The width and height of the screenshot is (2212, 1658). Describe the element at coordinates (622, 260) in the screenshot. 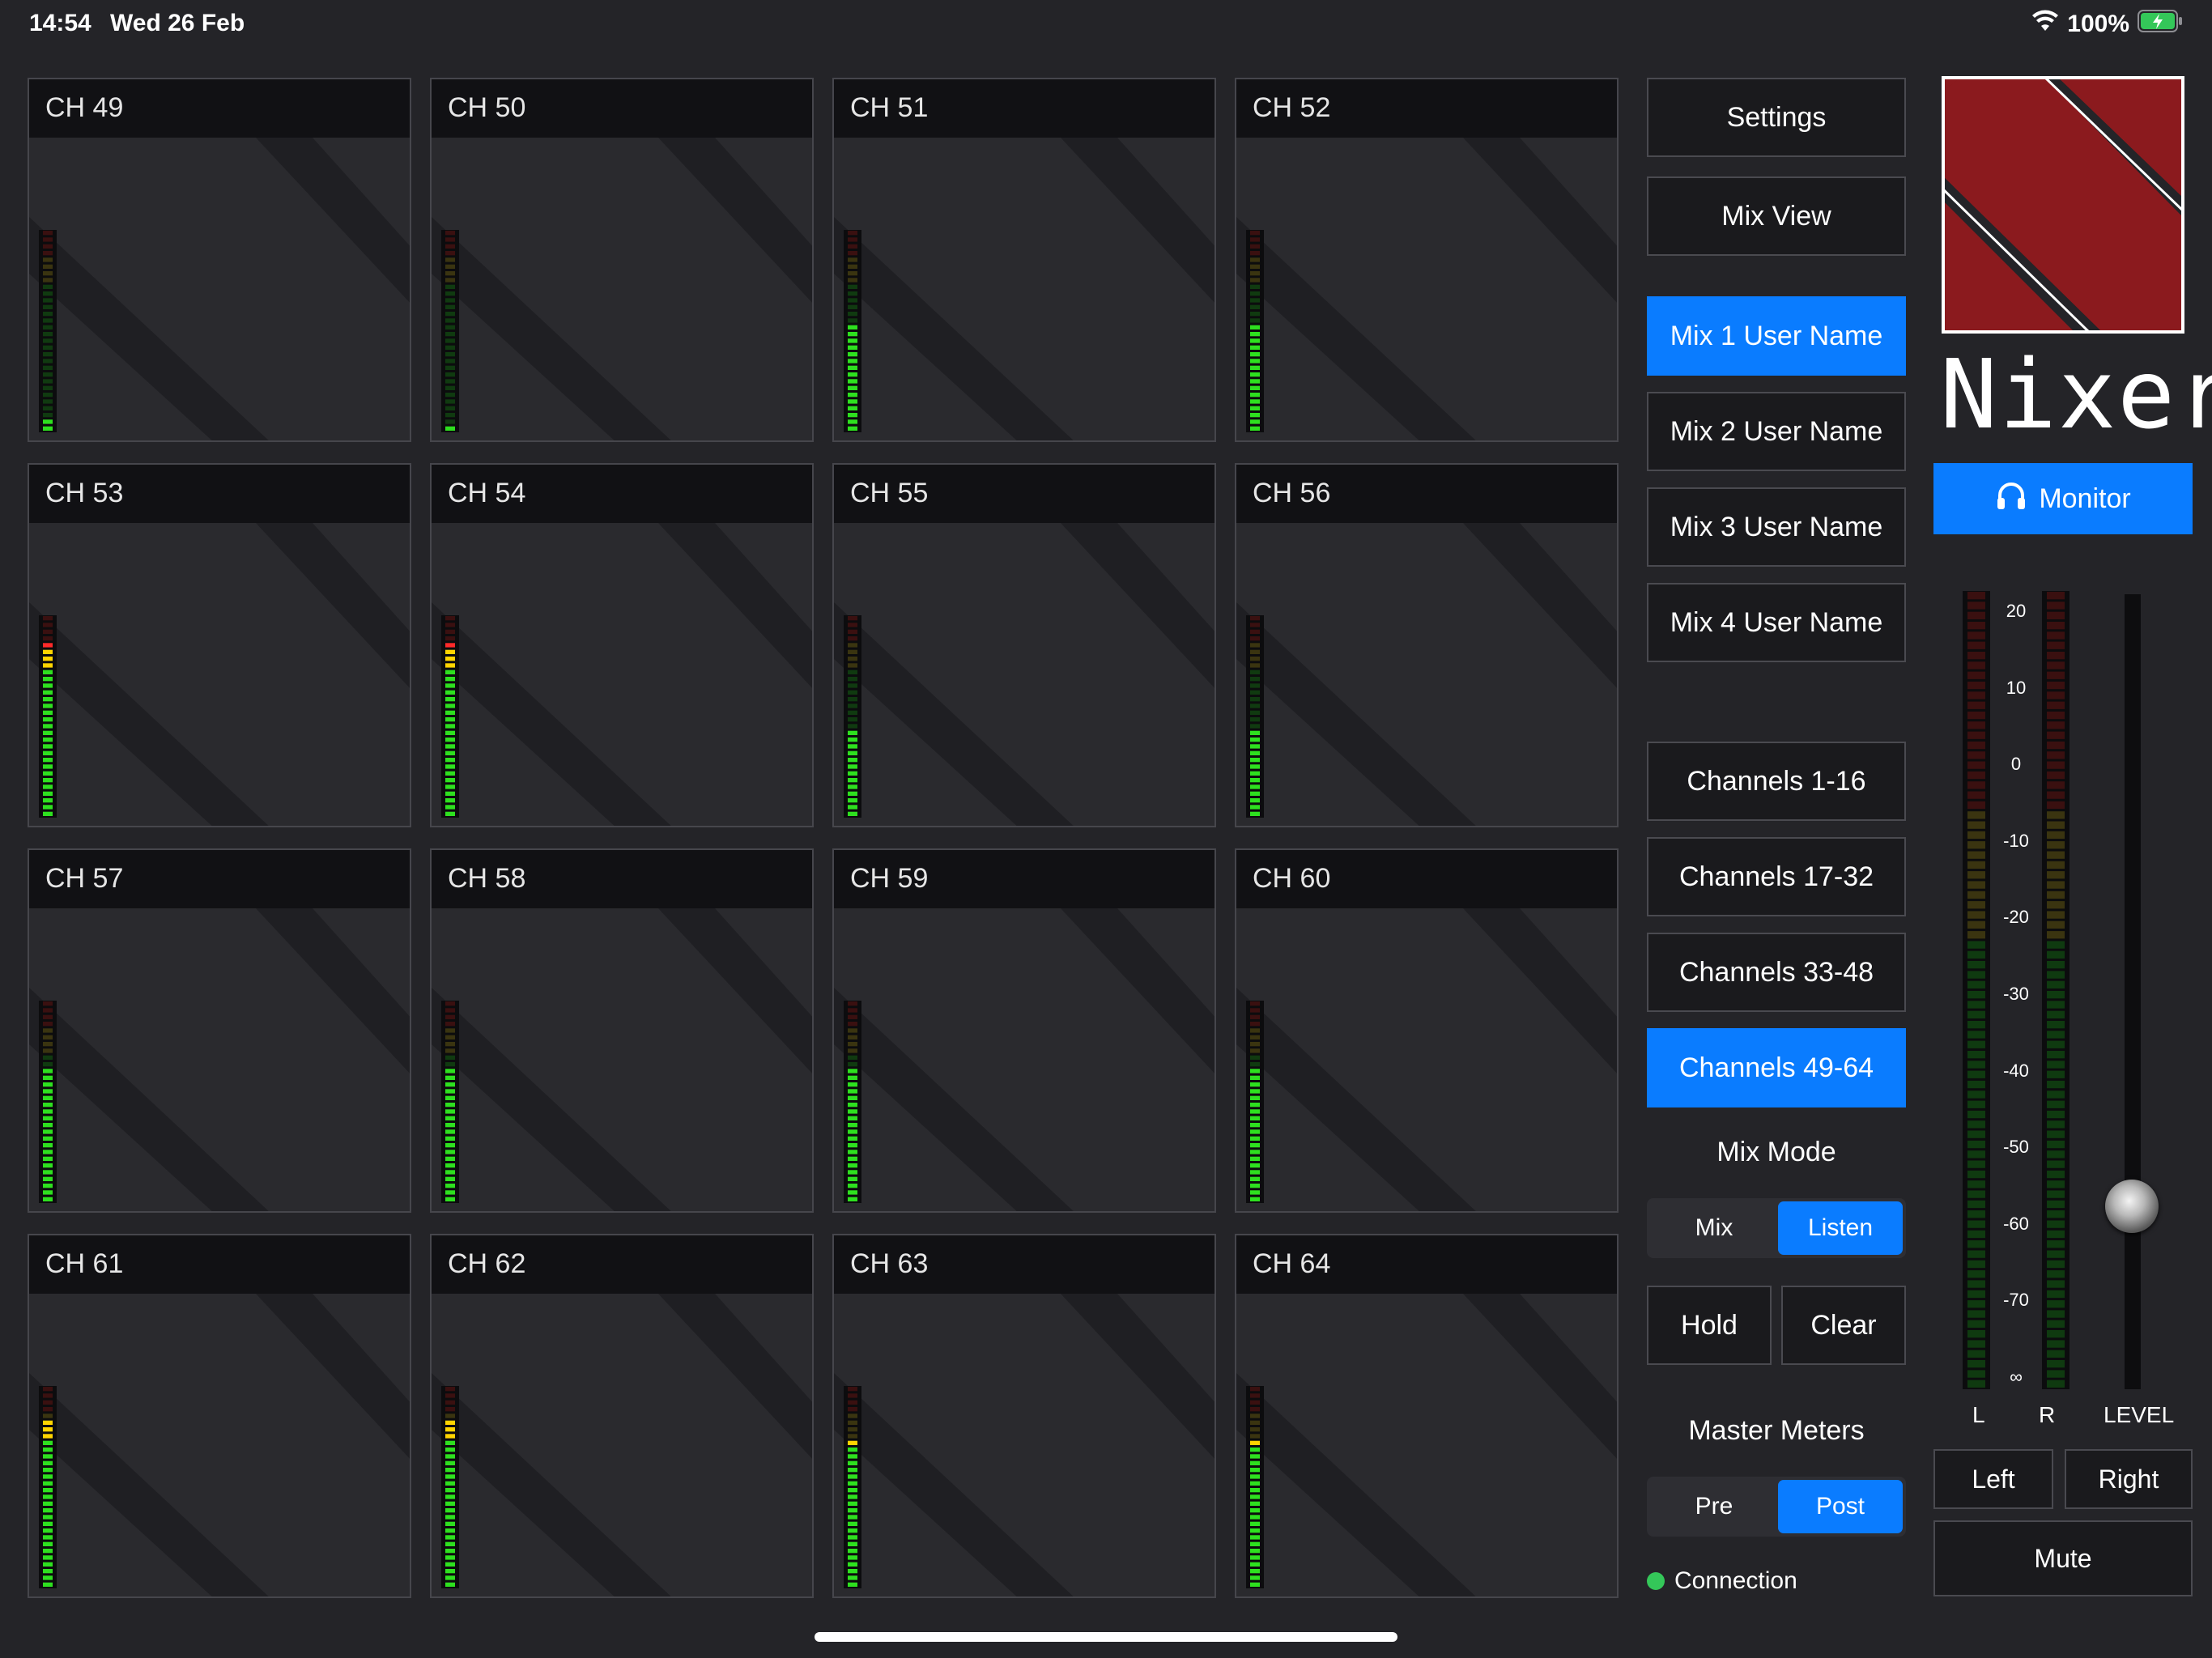

I see `channel-tile: CH 50` at that location.